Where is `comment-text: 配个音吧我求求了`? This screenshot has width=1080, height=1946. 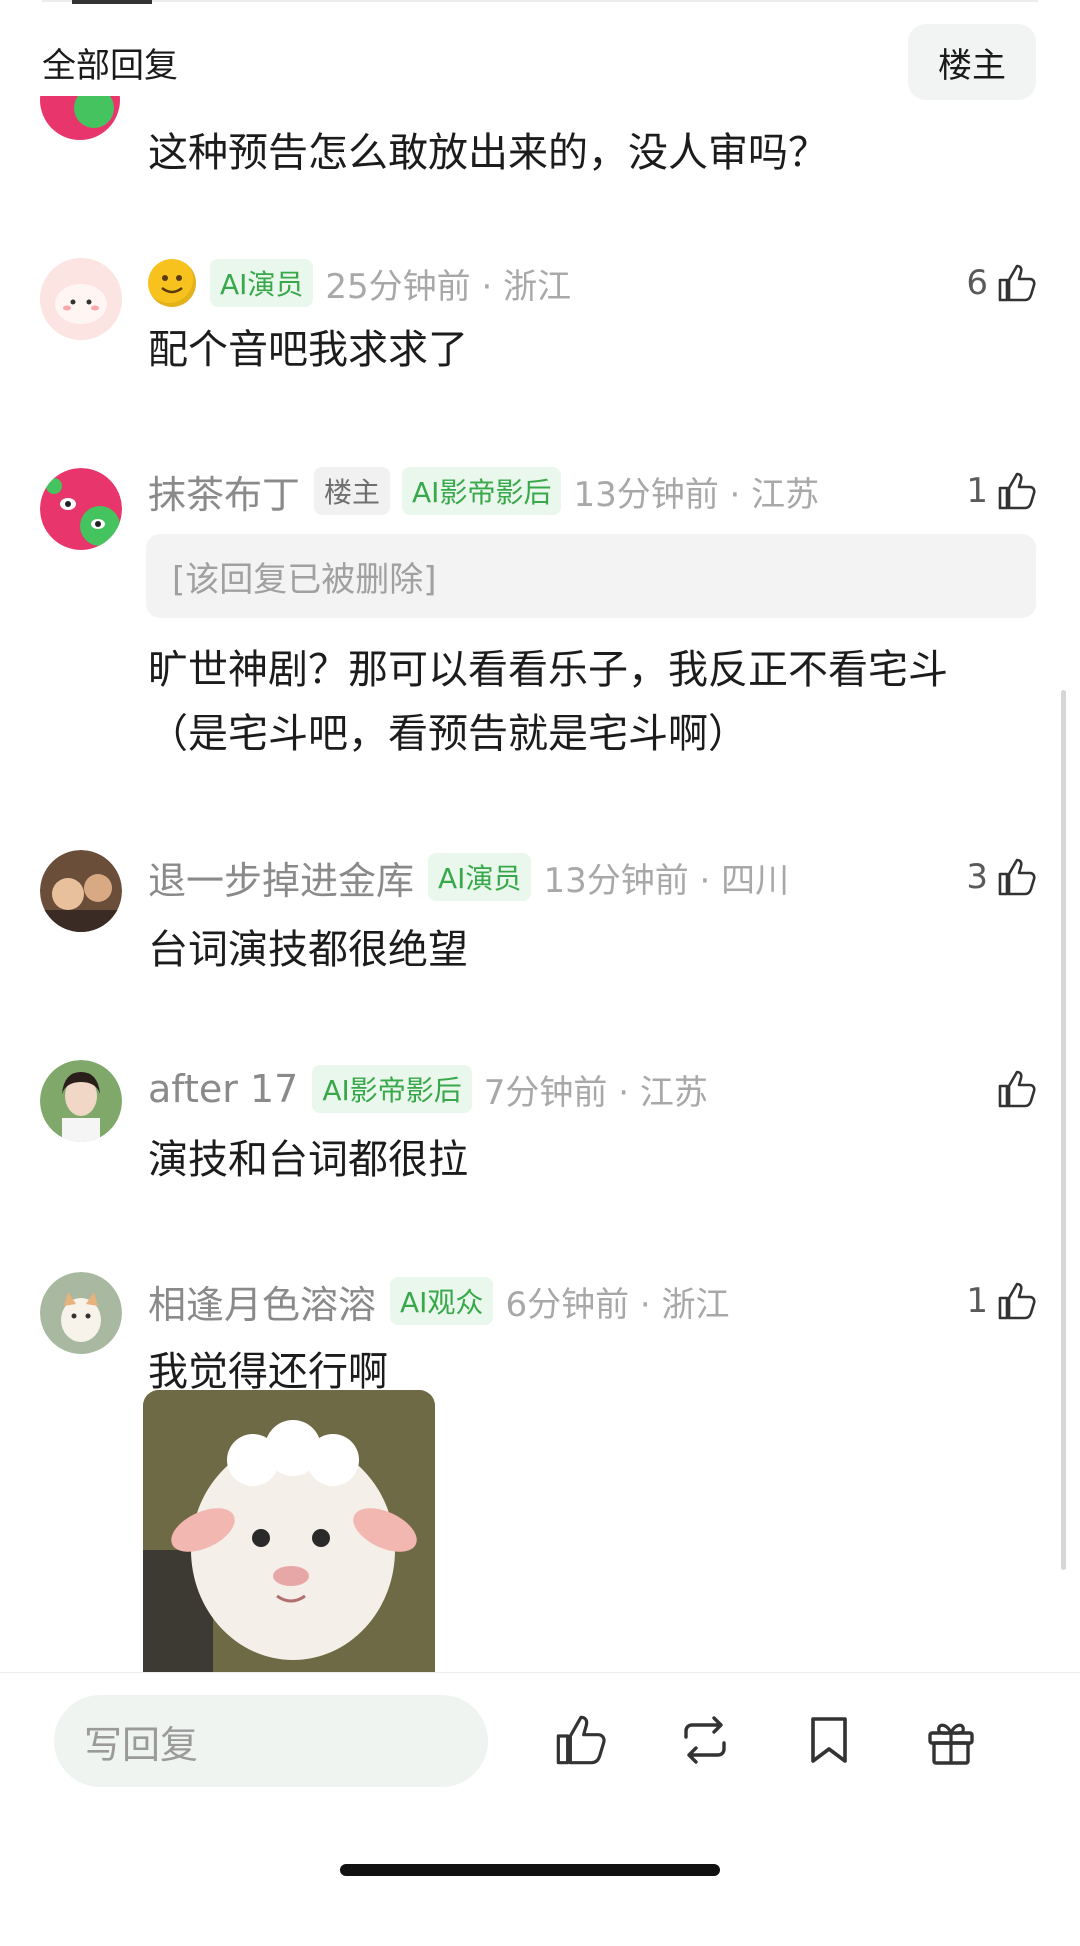
comment-text: 配个音吧我求求了 is located at coordinates (308, 350).